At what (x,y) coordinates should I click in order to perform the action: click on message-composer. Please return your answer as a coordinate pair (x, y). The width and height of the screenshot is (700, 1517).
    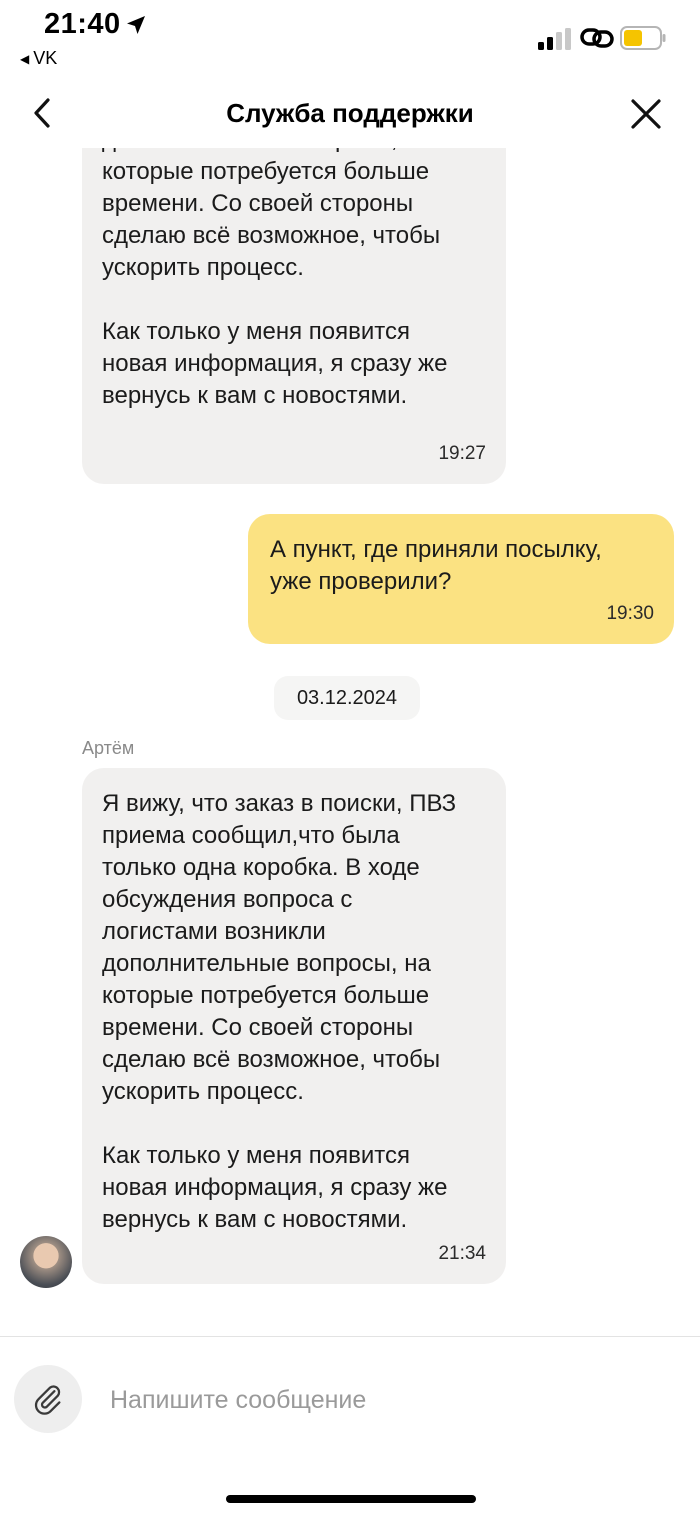
    Looking at the image, I should click on (350, 1427).